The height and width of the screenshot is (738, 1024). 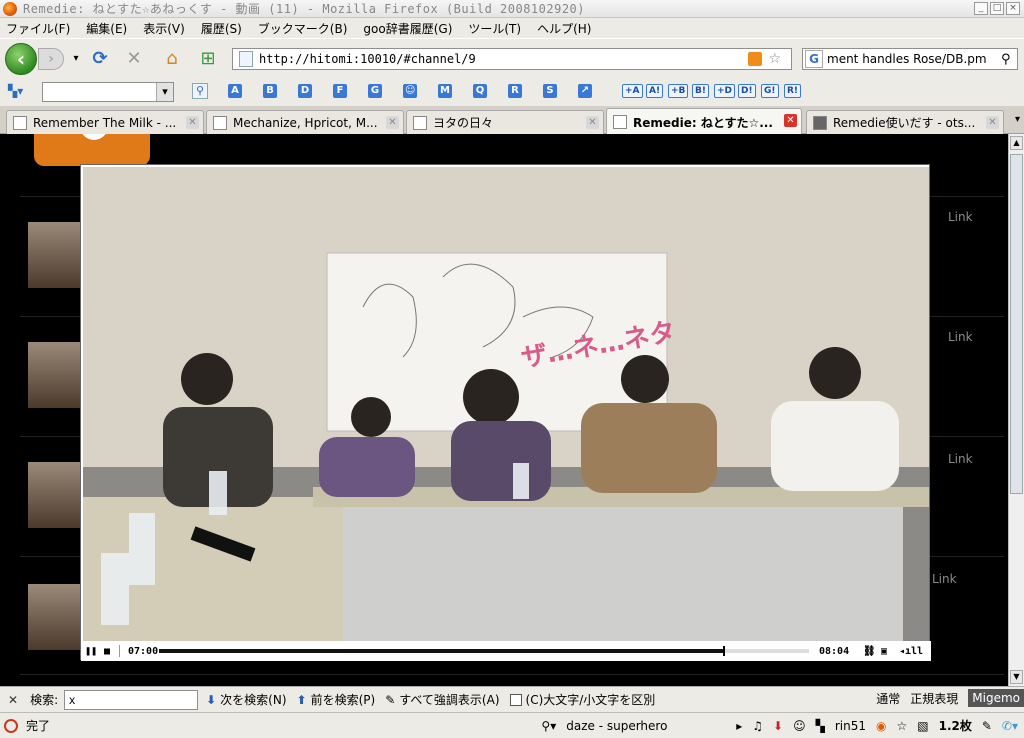 What do you see at coordinates (778, 726) in the screenshot?
I see `download-arrow-icon: ⬇` at bounding box center [778, 726].